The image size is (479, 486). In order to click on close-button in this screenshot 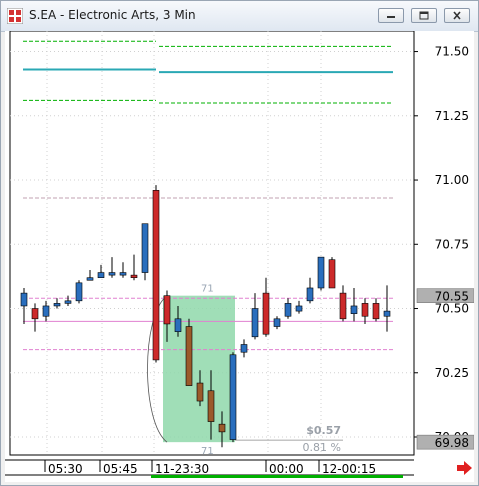, I will do `click(457, 15)`.